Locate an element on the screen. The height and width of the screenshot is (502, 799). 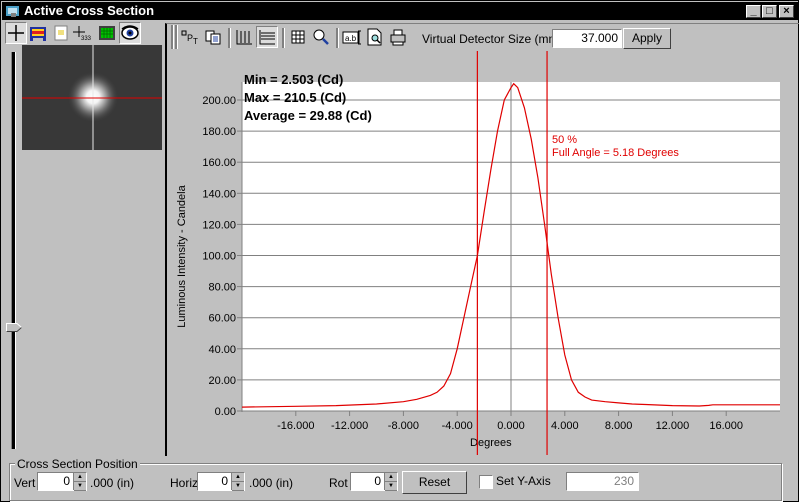
set-y-axis-checkbox is located at coordinates (486, 482).